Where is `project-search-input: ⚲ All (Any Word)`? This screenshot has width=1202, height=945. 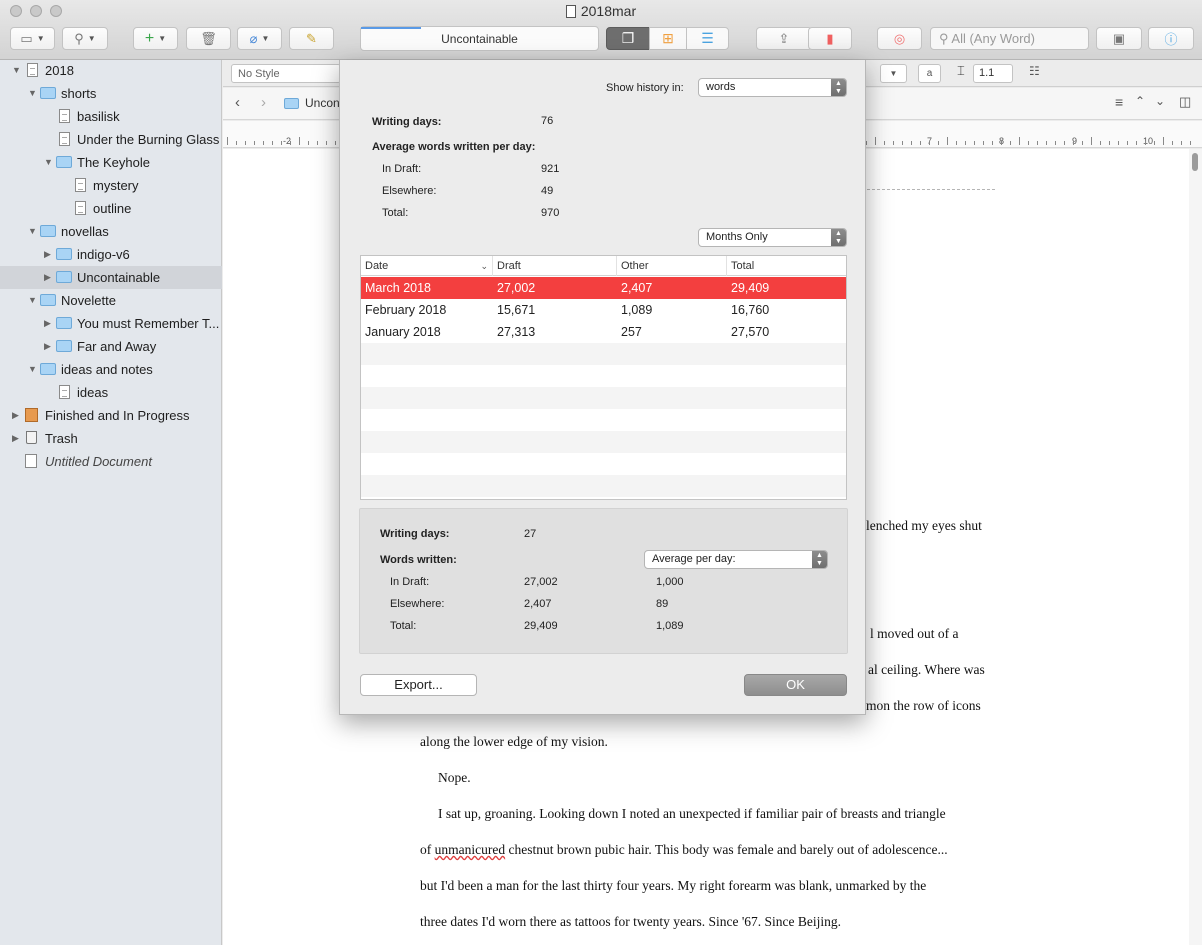 project-search-input: ⚲ All (Any Word) is located at coordinates (1009, 38).